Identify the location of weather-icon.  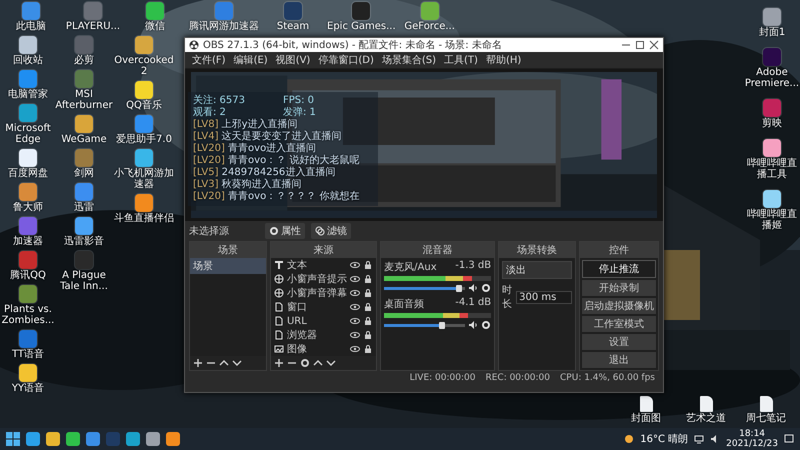
(629, 439).